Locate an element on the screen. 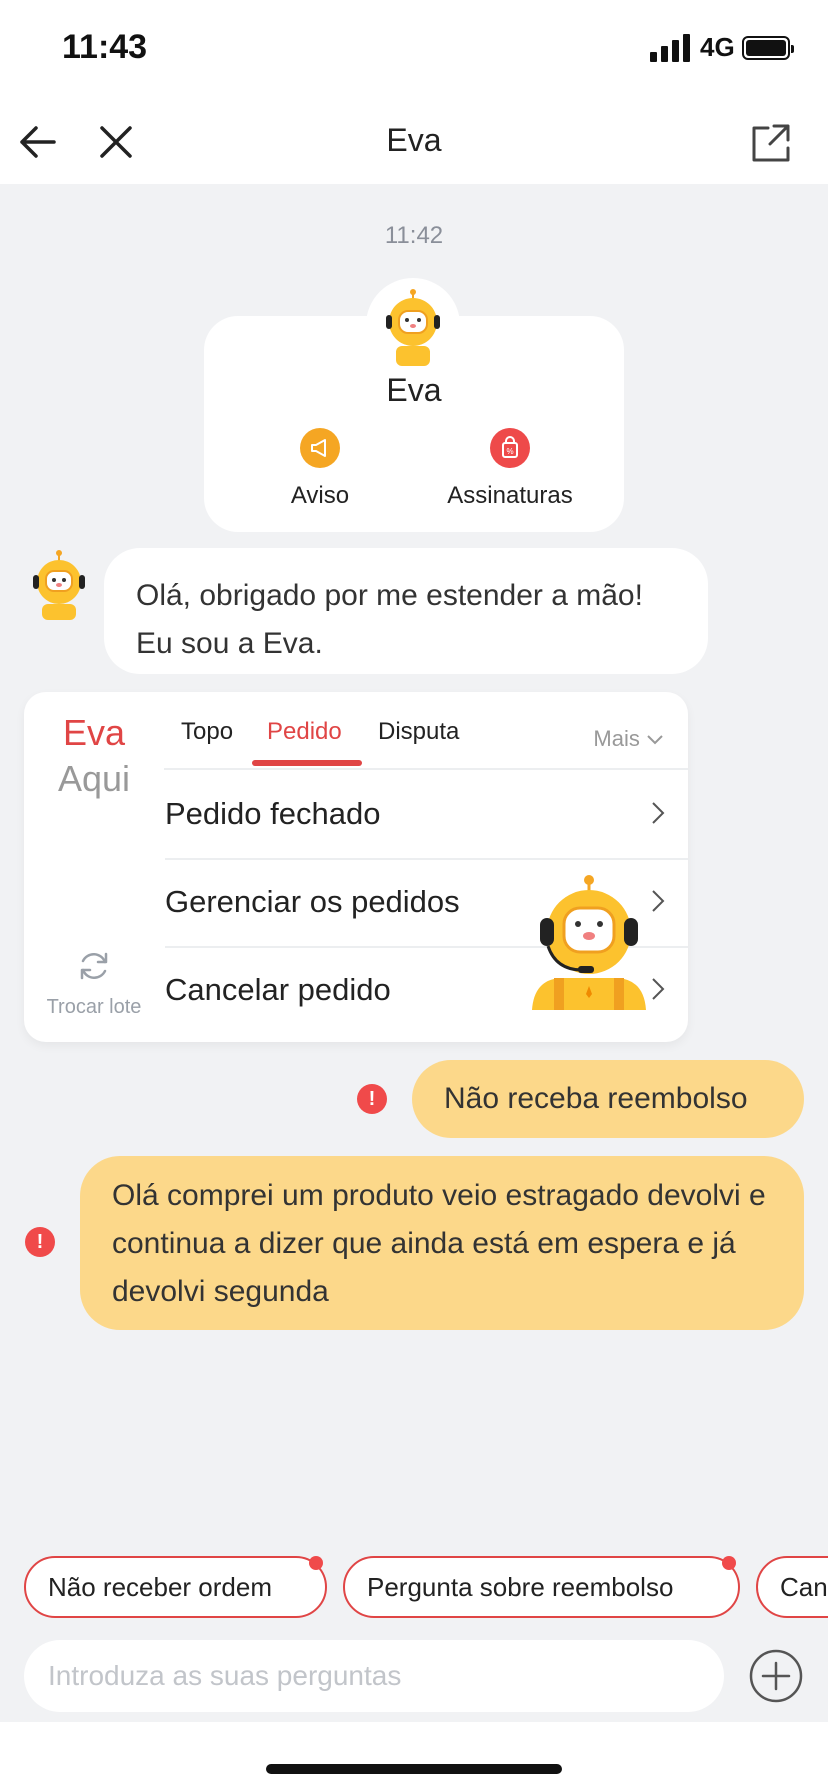  signal-icon is located at coordinates (670, 48).